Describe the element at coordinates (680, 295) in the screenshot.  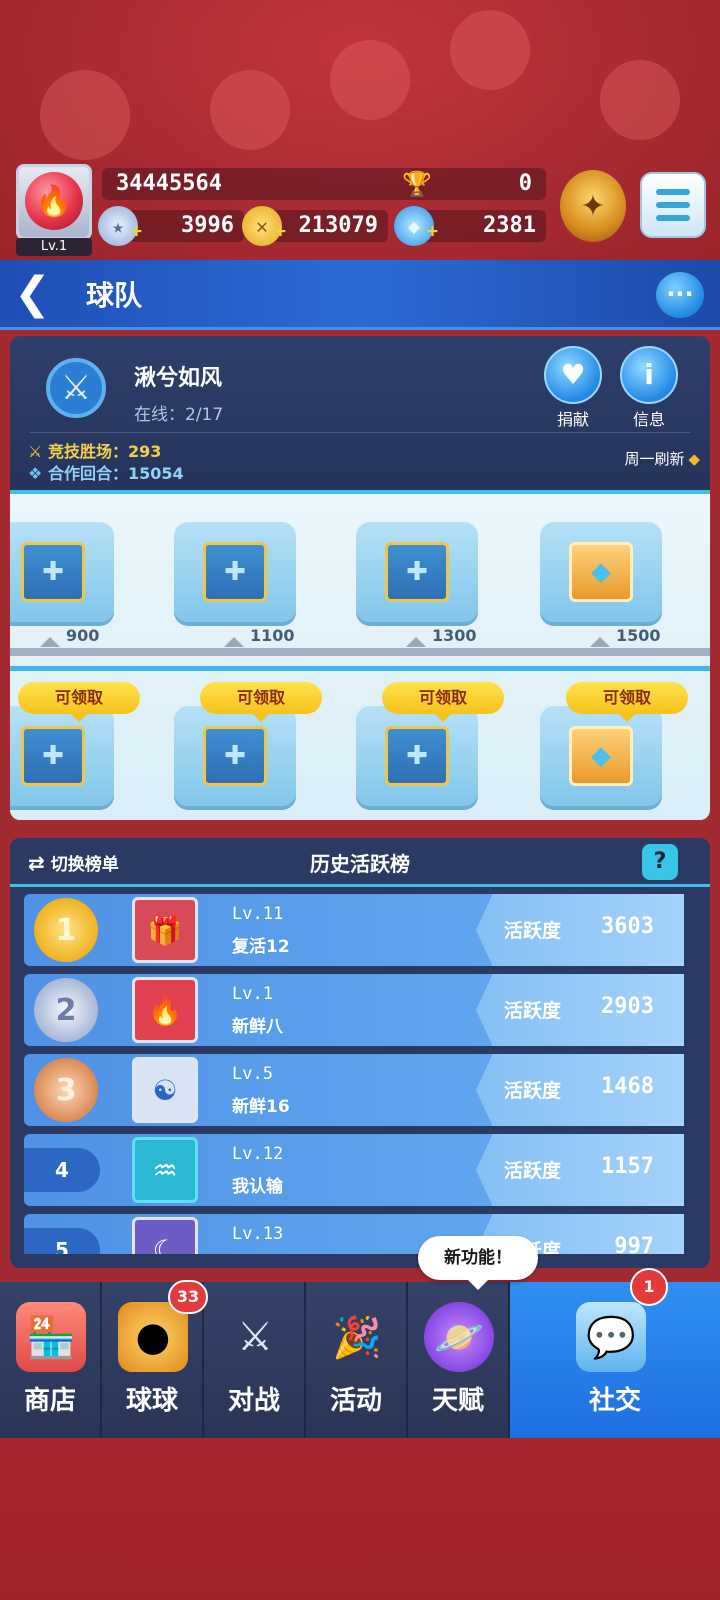
I see `chat-button: ···` at that location.